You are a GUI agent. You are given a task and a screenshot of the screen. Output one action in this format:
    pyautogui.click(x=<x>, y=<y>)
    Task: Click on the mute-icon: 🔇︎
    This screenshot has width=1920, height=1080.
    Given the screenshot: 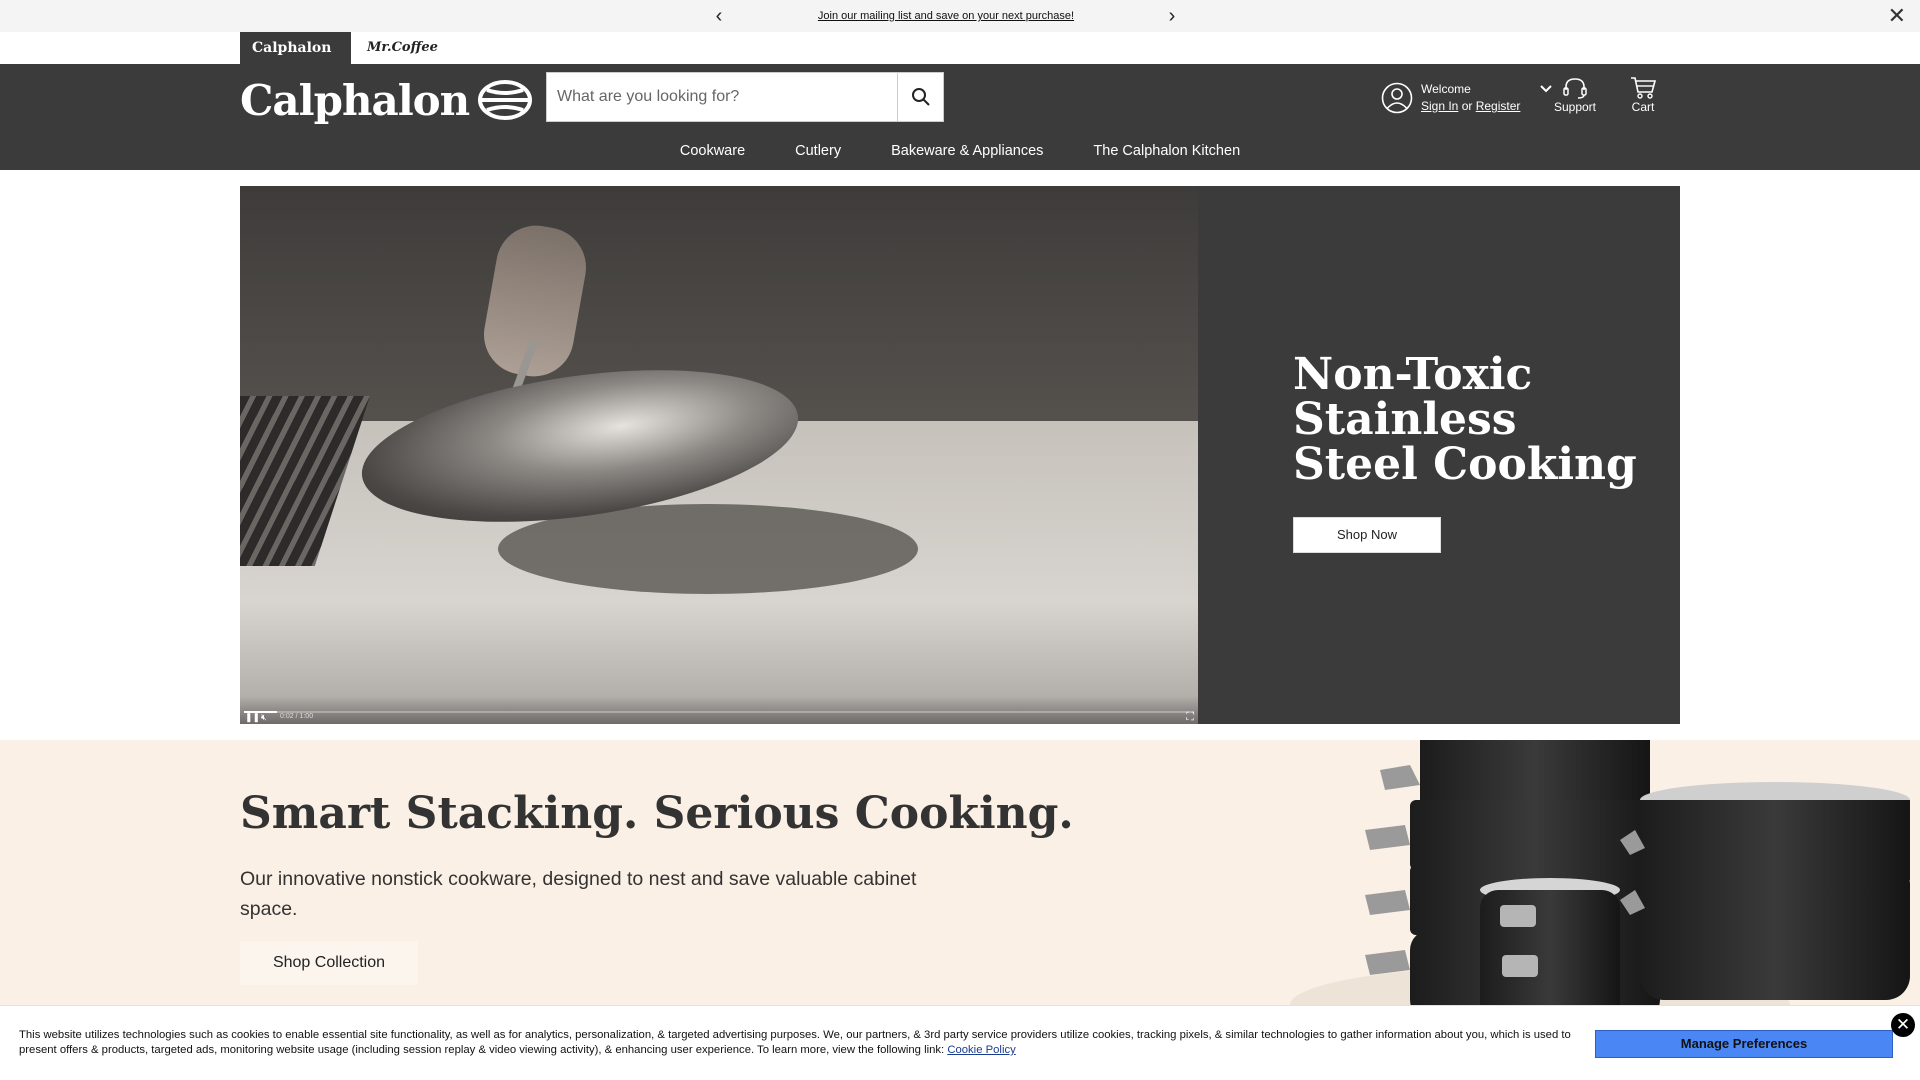 What is the action you would take?
    pyautogui.click(x=264, y=717)
    